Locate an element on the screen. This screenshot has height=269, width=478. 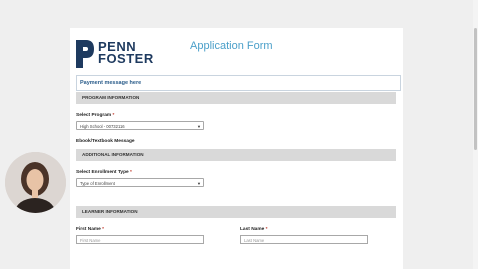
ebook-message-label: Ebook/Textbook Message is located at coordinates (105, 141).